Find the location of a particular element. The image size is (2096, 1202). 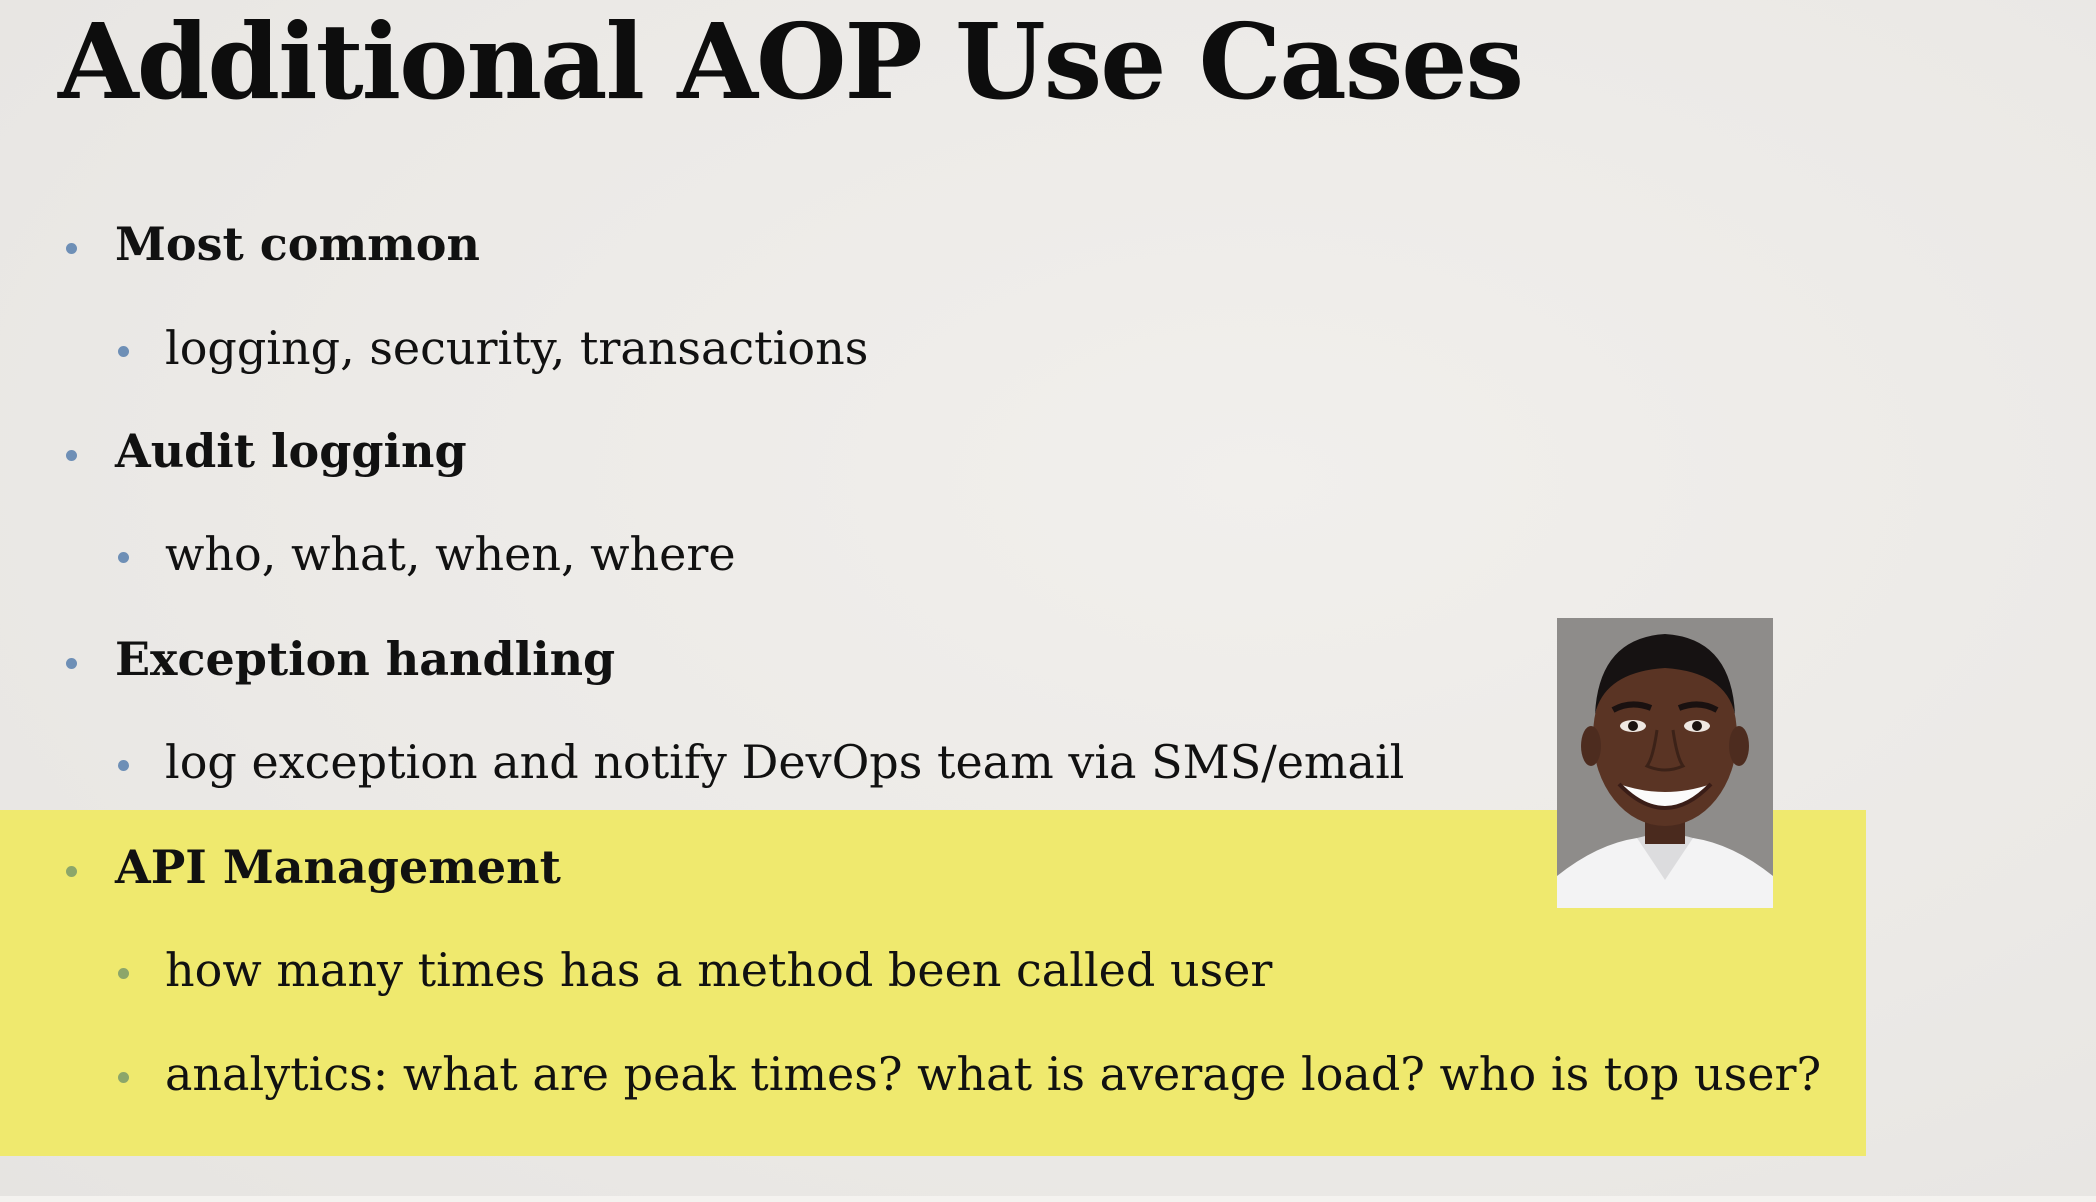

bottom-rule is located at coordinates (1048, 1199).